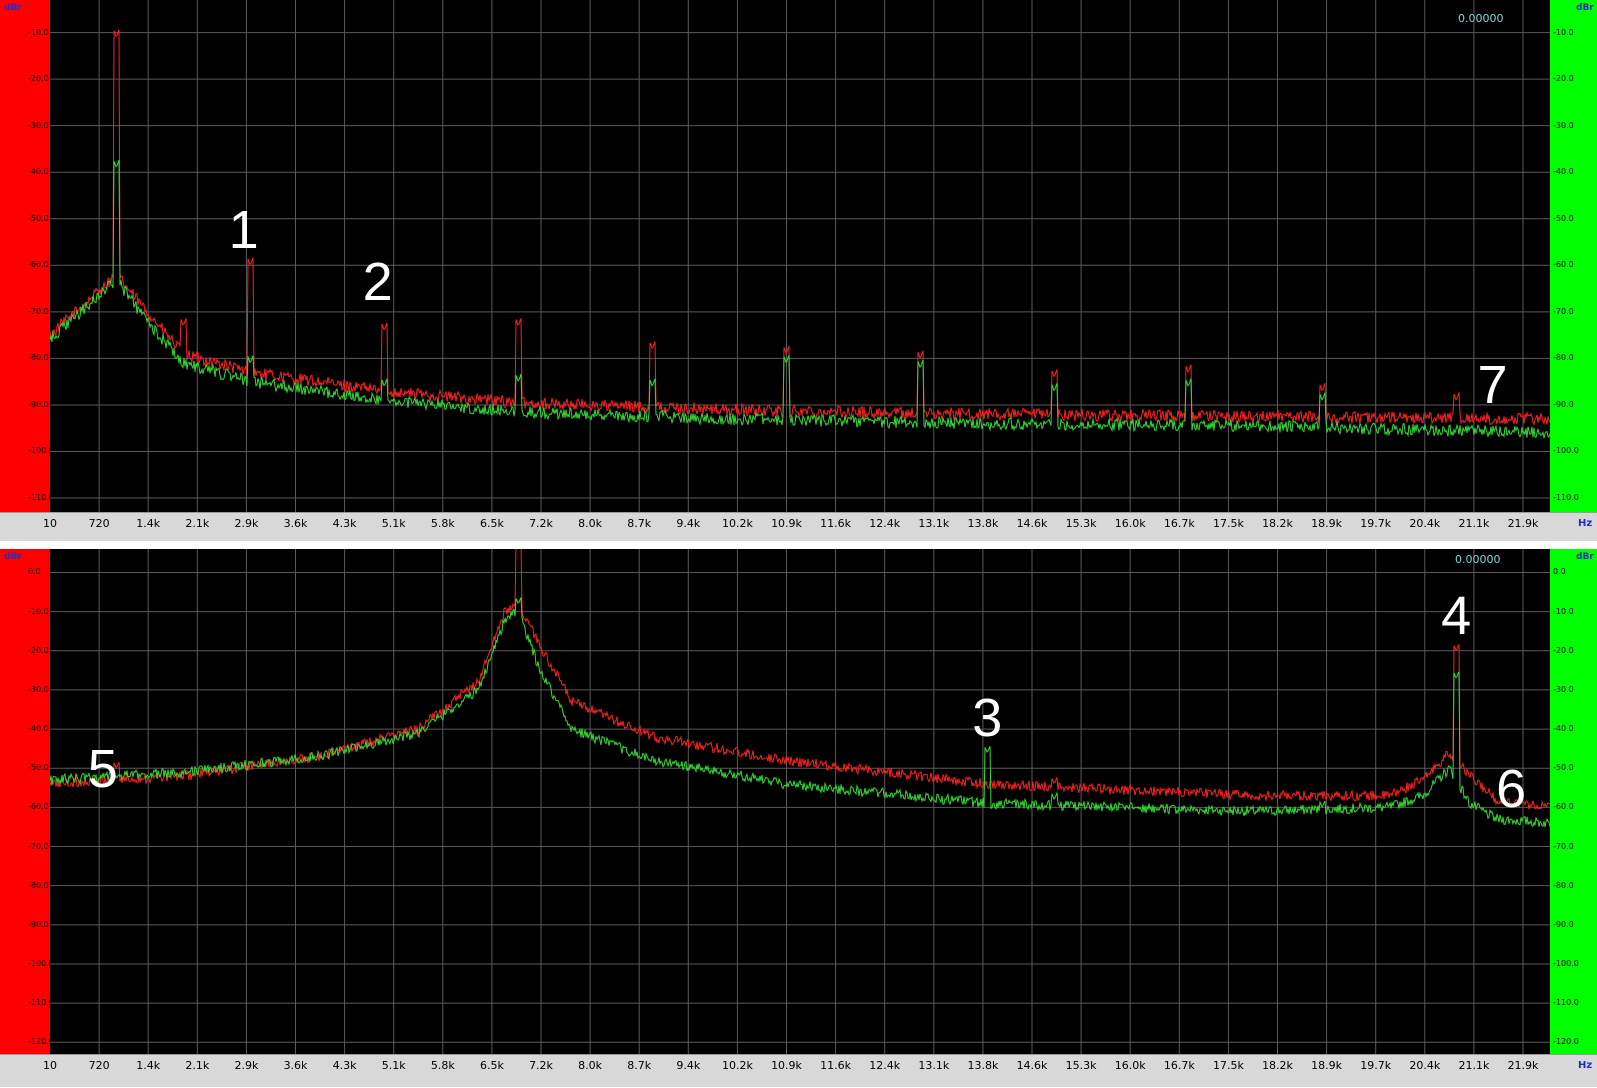  Describe the element at coordinates (102, 768) in the screenshot. I see `annotation-marker: 5` at that location.